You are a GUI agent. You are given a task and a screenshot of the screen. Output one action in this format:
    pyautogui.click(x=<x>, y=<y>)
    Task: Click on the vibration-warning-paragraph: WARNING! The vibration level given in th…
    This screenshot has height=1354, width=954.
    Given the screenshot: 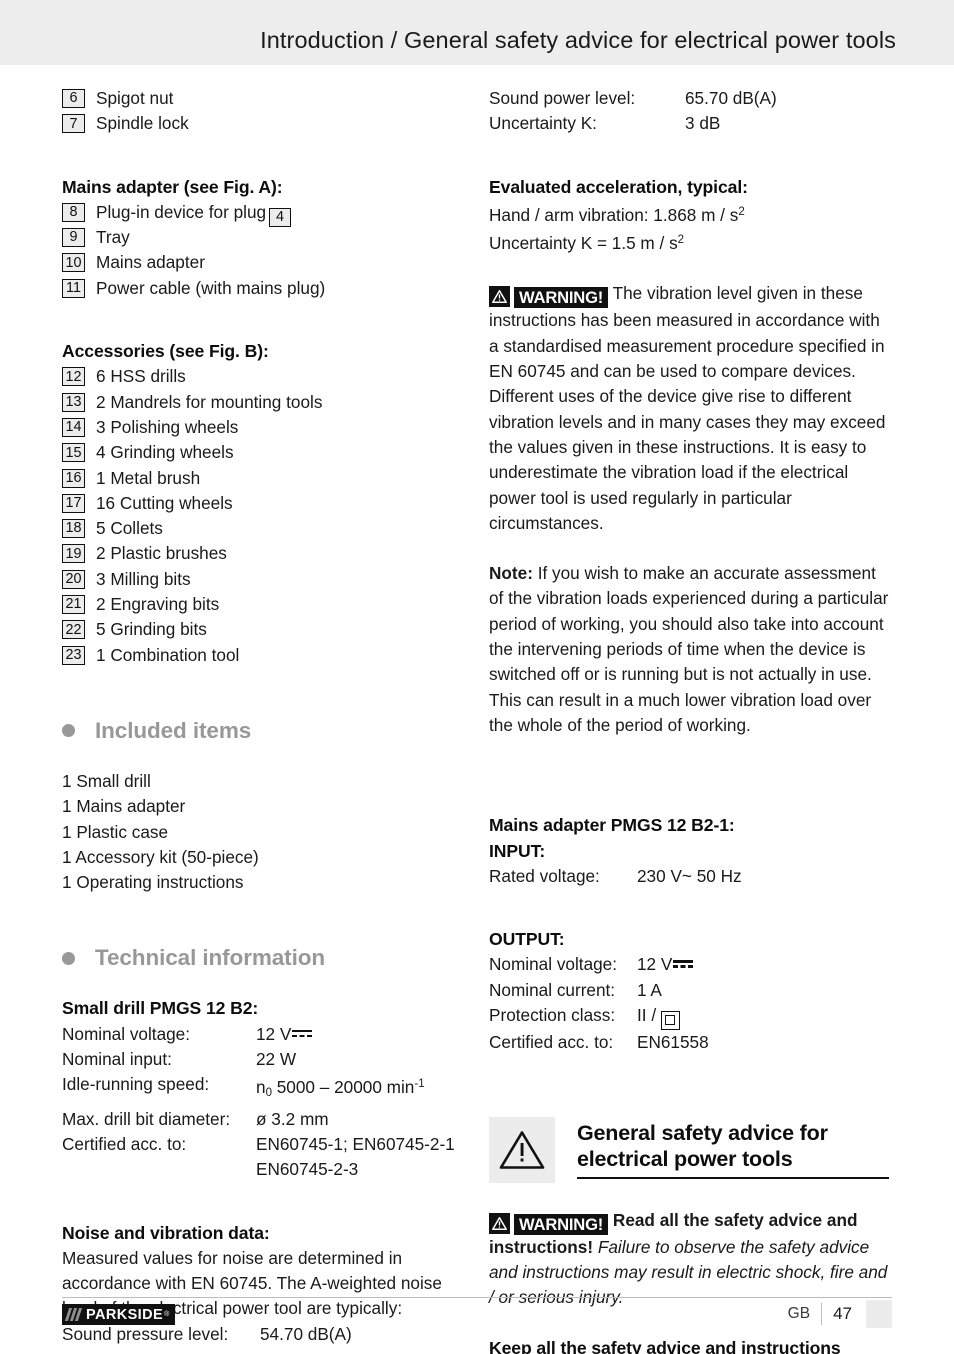 What is the action you would take?
    pyautogui.click(x=689, y=408)
    